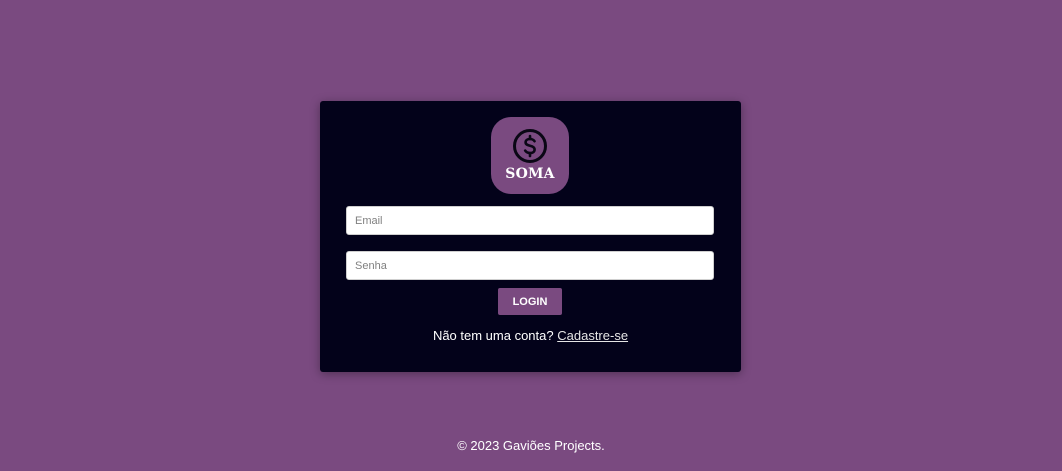 This screenshot has width=1062, height=471. Describe the element at coordinates (592, 335) in the screenshot. I see `signup-link: Cadastre-se` at that location.